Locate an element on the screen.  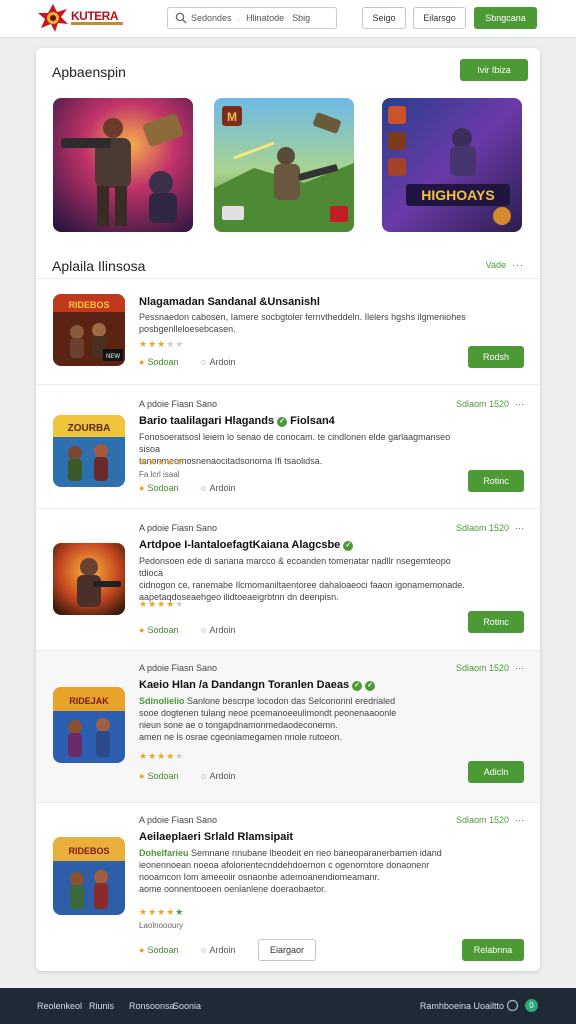
game-art-heroes-icon: HIGHOAYS is located at coordinates (452, 165).